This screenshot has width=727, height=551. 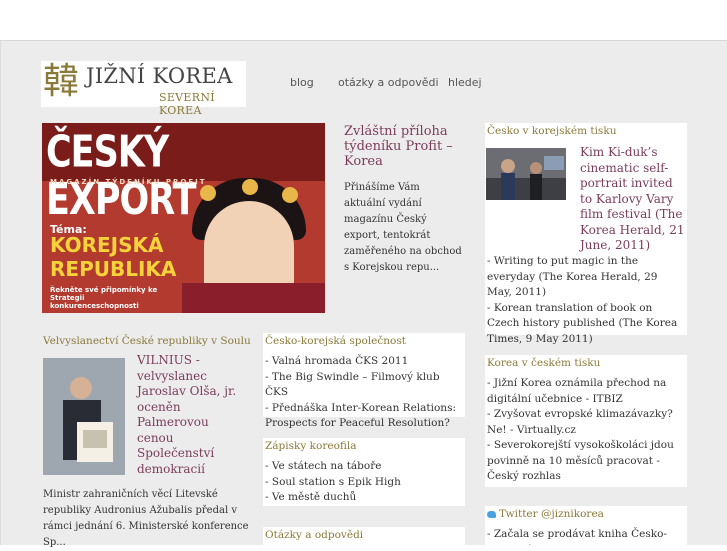 What do you see at coordinates (364, 341) in the screenshot?
I see `spolecnost-heading: Česko-korejská společnost` at bounding box center [364, 341].